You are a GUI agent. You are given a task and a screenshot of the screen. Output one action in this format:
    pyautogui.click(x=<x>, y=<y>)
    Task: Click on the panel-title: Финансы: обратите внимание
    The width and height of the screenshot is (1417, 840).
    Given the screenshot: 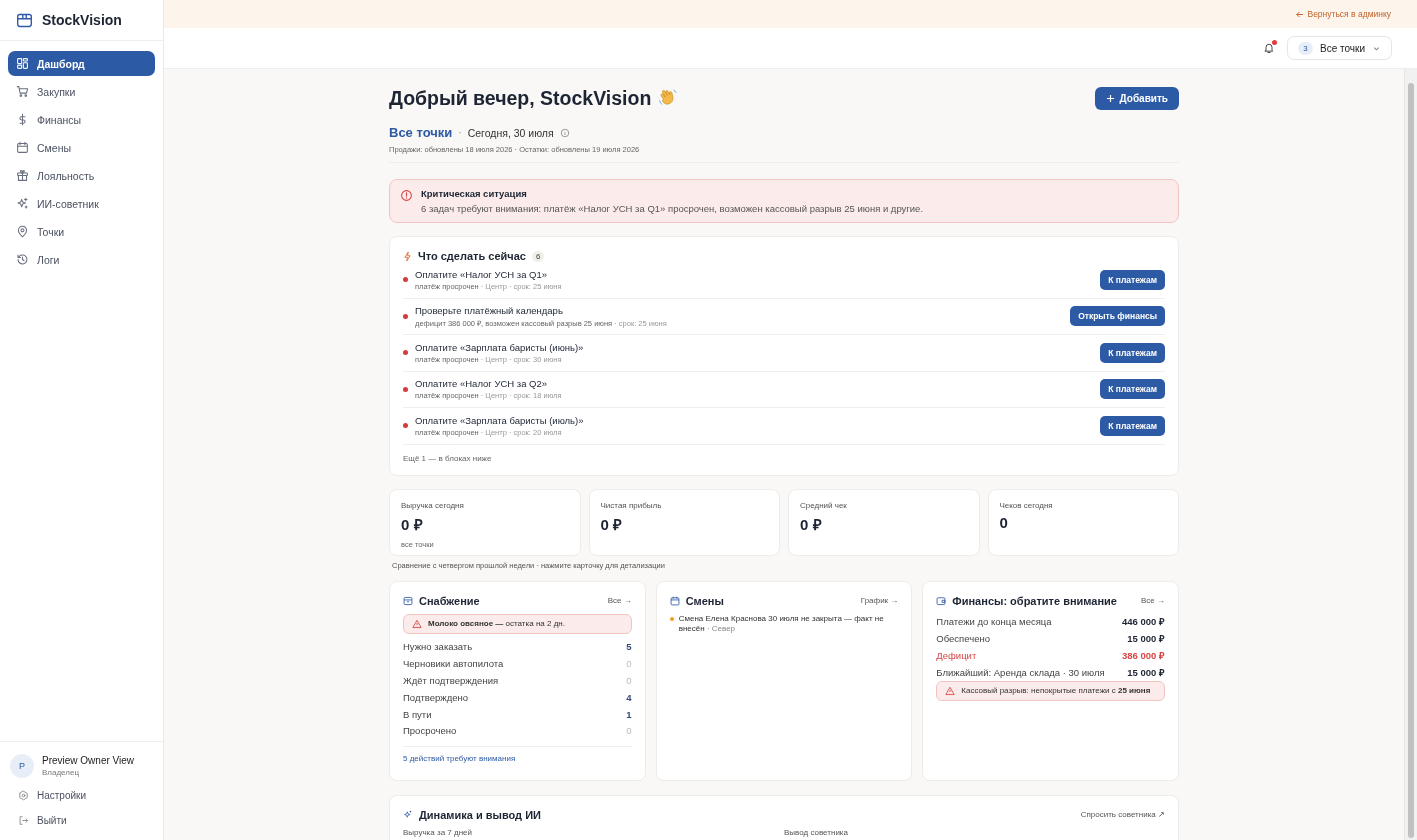 What is the action you would take?
    pyautogui.click(x=1034, y=600)
    